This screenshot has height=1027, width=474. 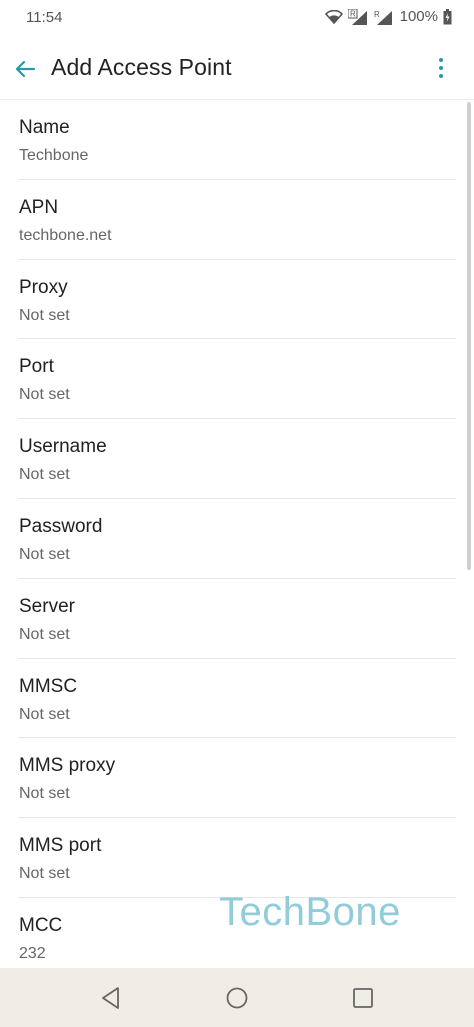 I want to click on nav-home-button, so click(x=237, y=998).